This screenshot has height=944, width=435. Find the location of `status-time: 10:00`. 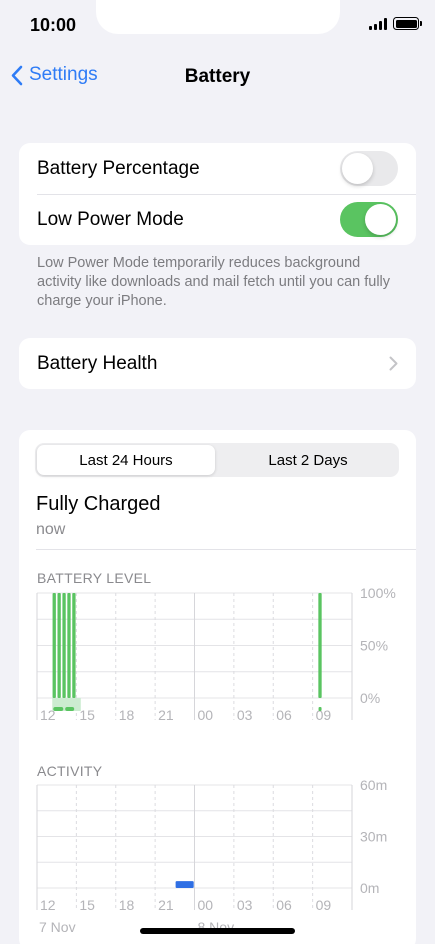

status-time: 10:00 is located at coordinates (53, 25).